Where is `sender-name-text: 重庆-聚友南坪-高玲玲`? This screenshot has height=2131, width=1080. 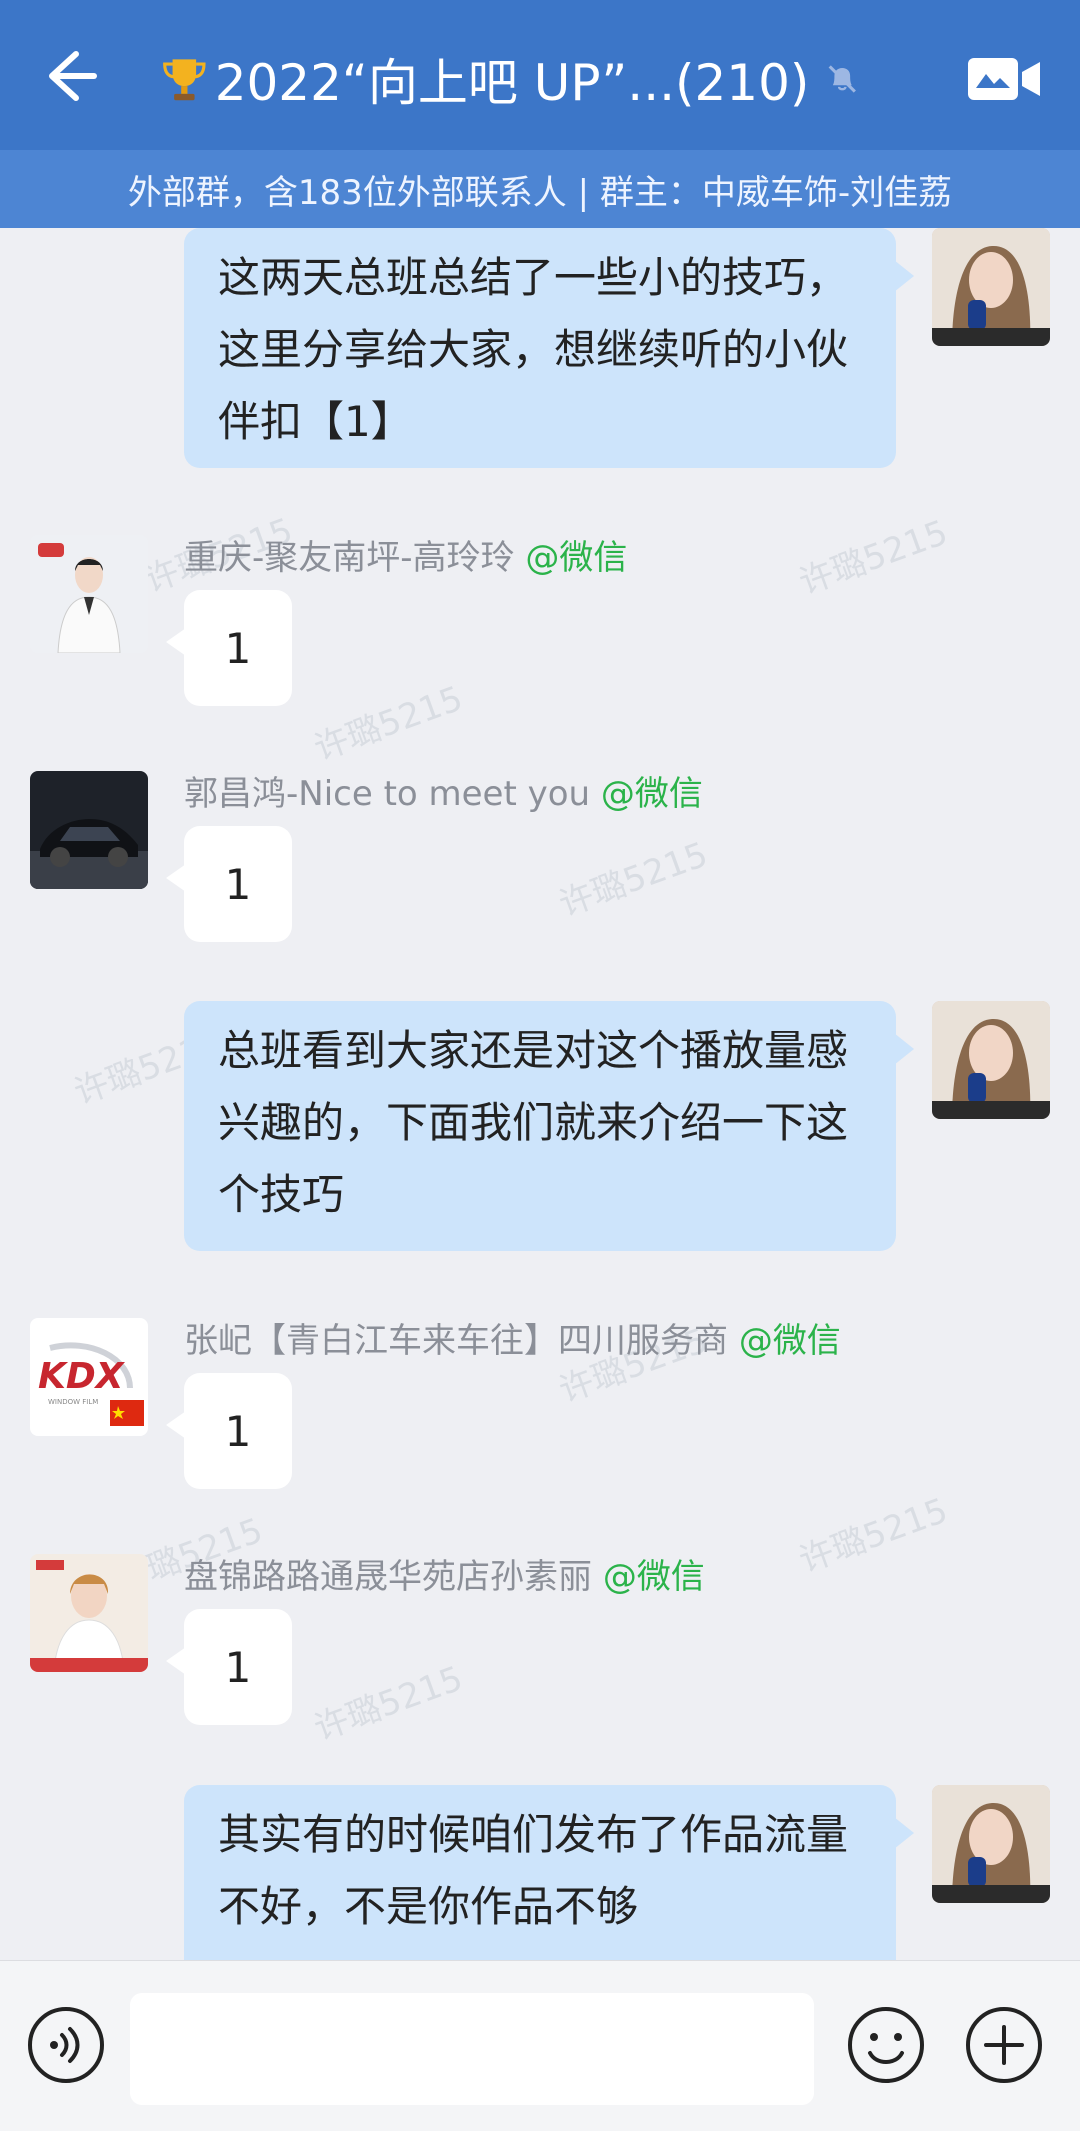 sender-name-text: 重庆-聚友南坪-高玲玲 is located at coordinates (349, 558).